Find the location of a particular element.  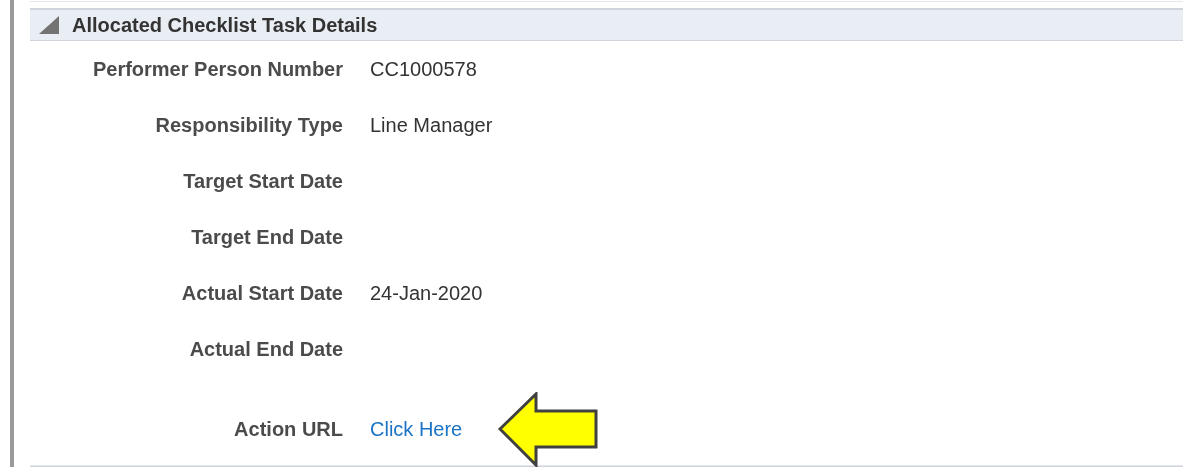

field-value: CC1000578 is located at coordinates (423, 69).